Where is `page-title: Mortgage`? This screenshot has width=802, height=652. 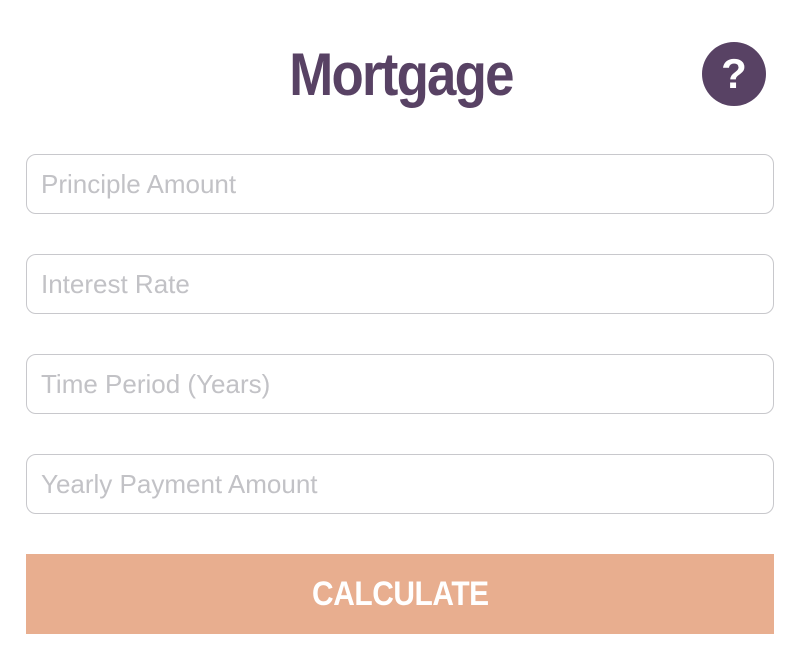 page-title: Mortgage is located at coordinates (401, 74).